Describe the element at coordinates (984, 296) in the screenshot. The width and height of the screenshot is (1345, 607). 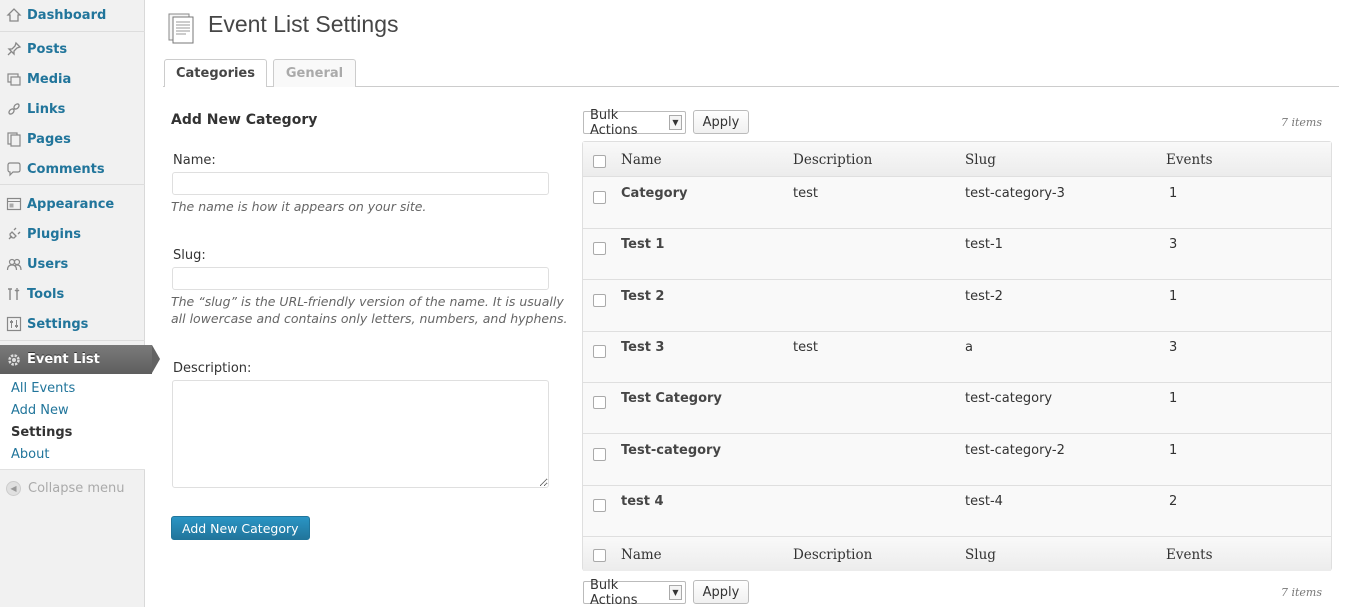
I see `category-slug: test-2` at that location.